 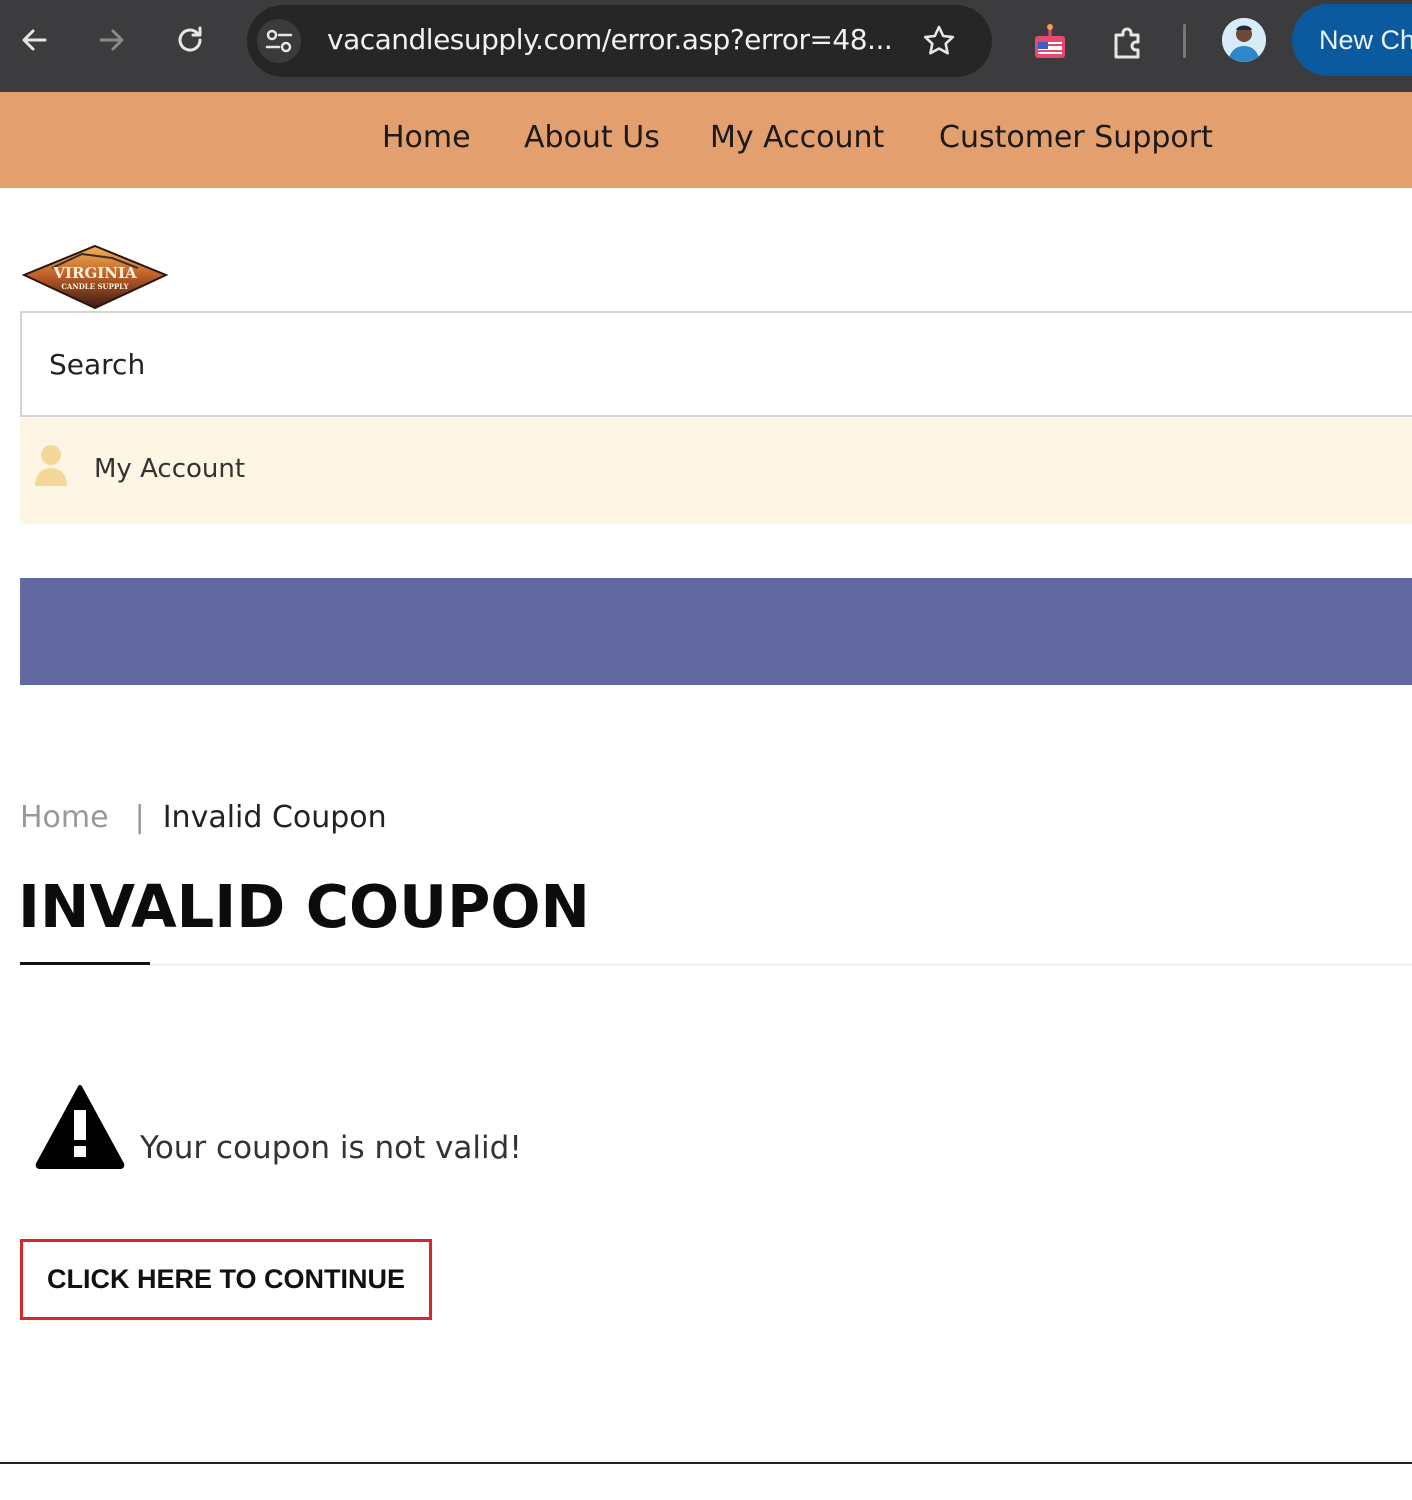 What do you see at coordinates (716, 631) in the screenshot?
I see `promo-banner` at bounding box center [716, 631].